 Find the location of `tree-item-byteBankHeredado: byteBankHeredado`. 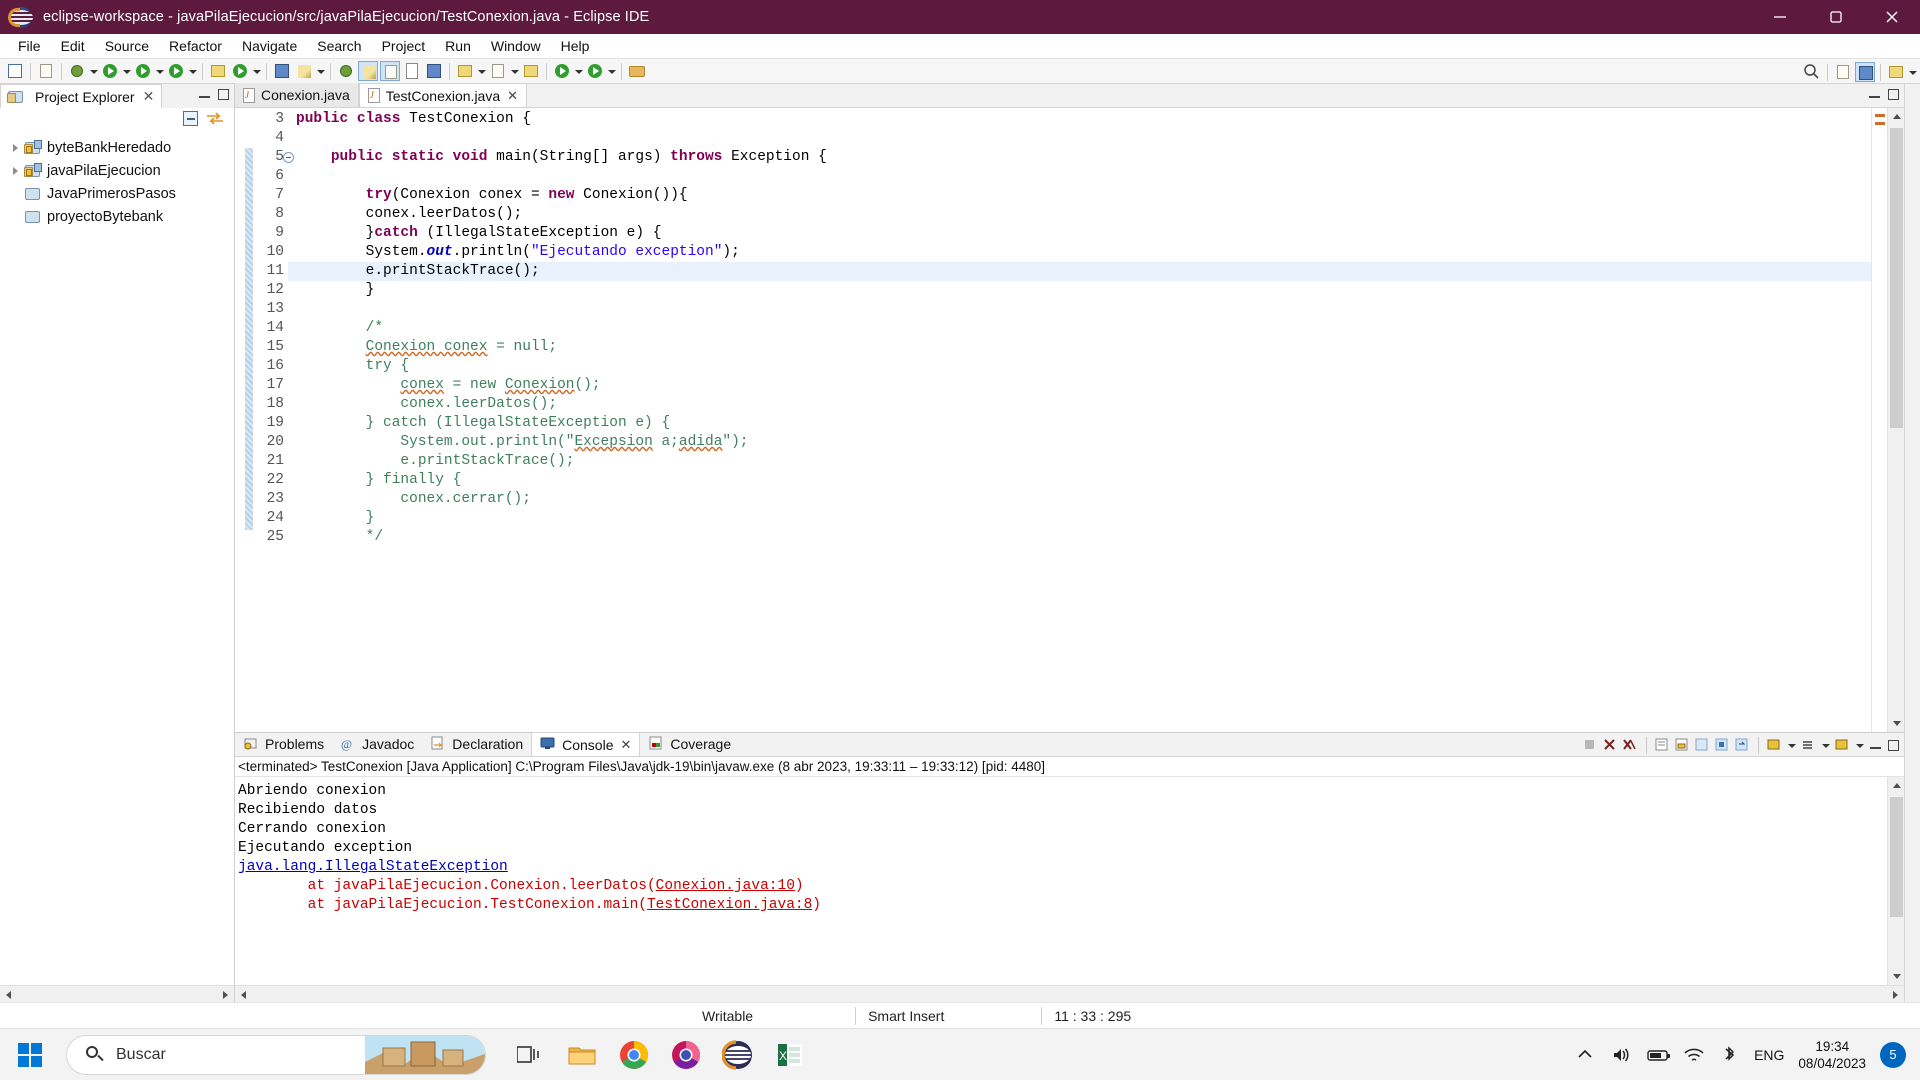

tree-item-byteBankHeredado: byteBankHeredado is located at coordinates (117, 147).